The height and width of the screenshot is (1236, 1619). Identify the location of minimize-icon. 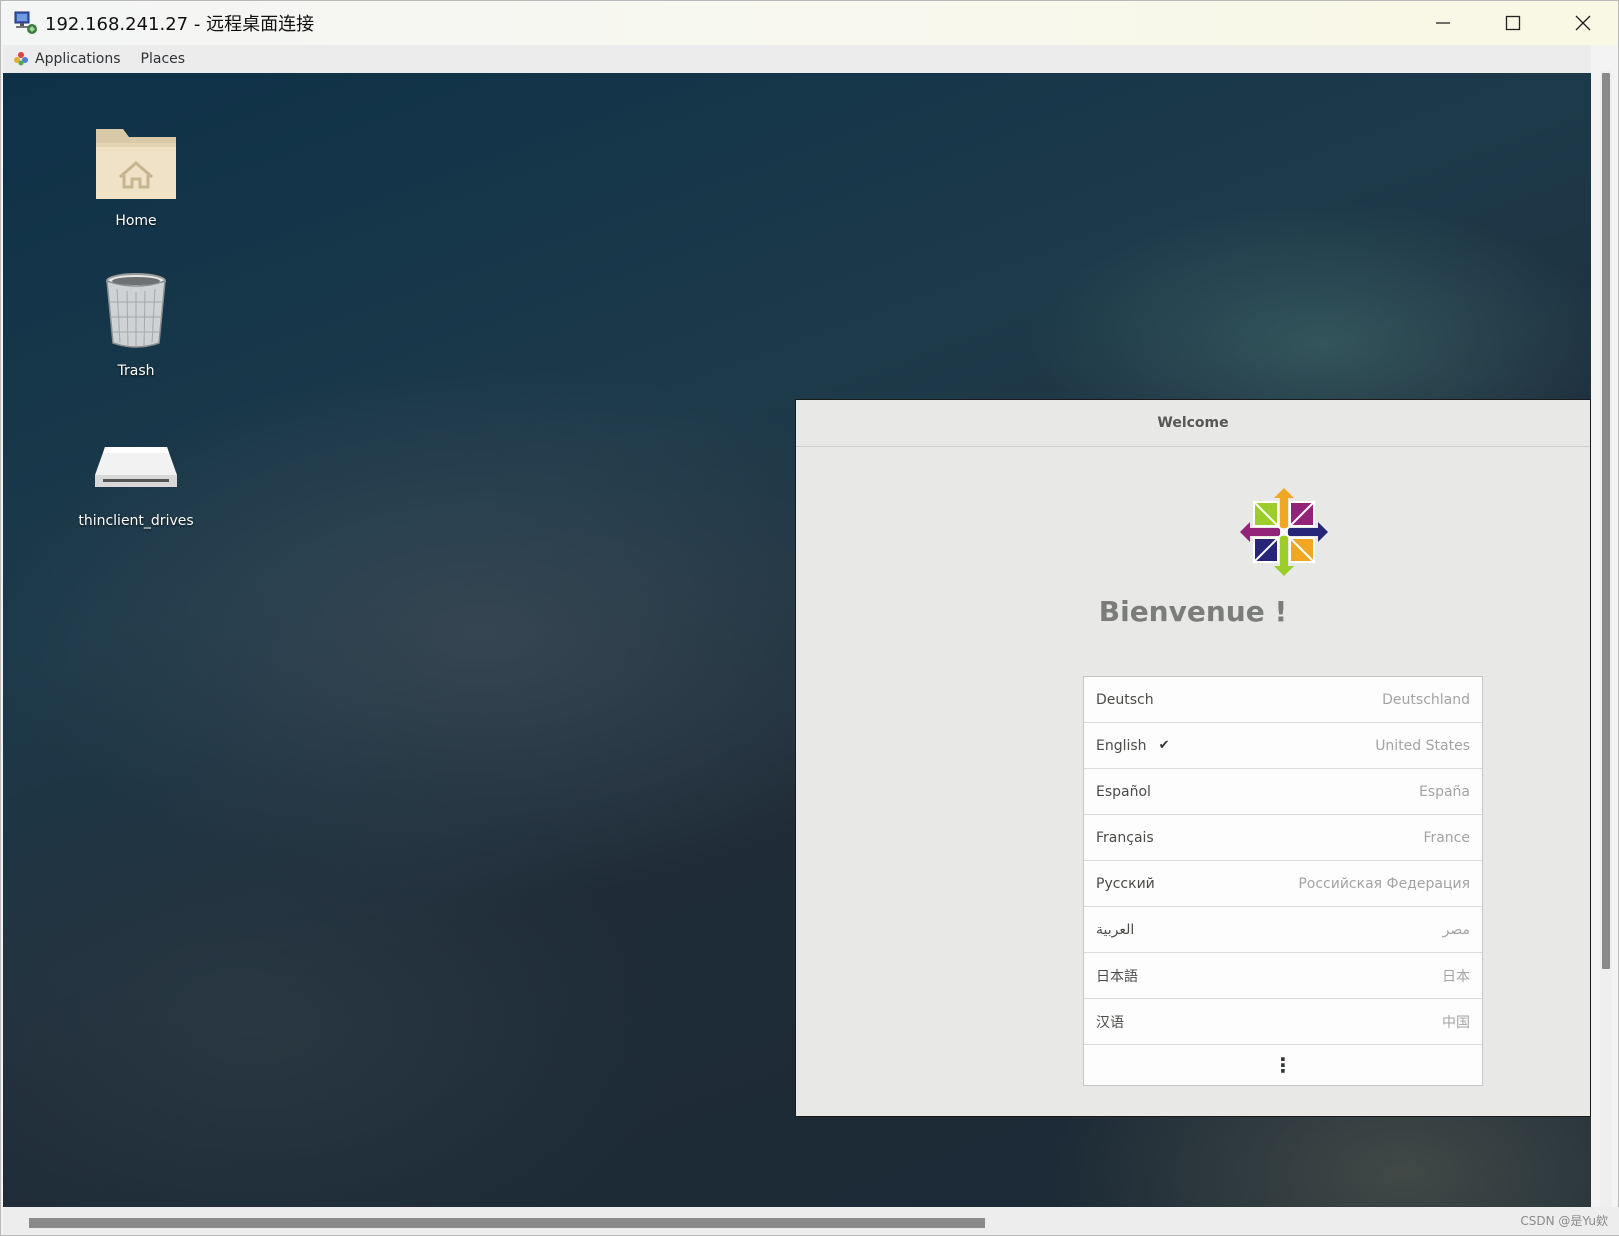
(1443, 23).